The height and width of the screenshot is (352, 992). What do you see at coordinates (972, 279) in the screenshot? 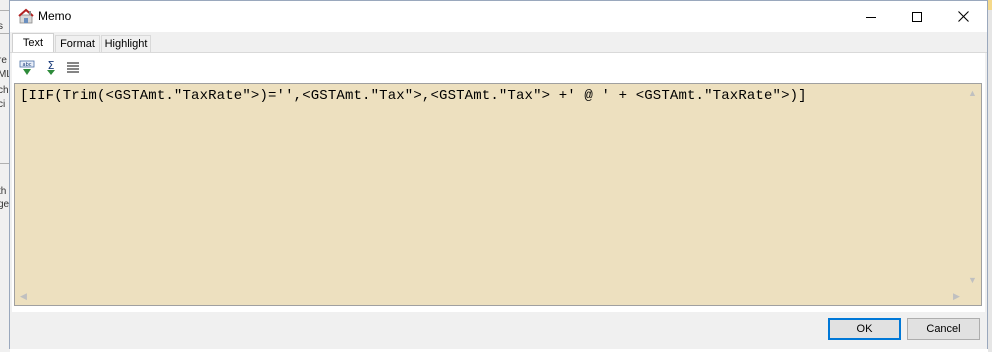
I see `scroll-down-arrow-icon: ▼` at bounding box center [972, 279].